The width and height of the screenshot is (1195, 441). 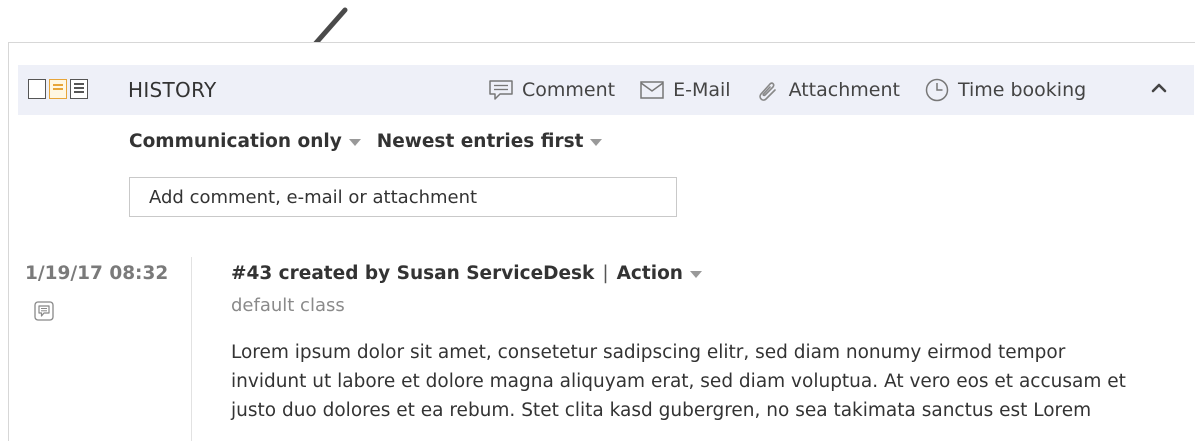 I want to click on paperclip-icon, so click(x=767, y=91).